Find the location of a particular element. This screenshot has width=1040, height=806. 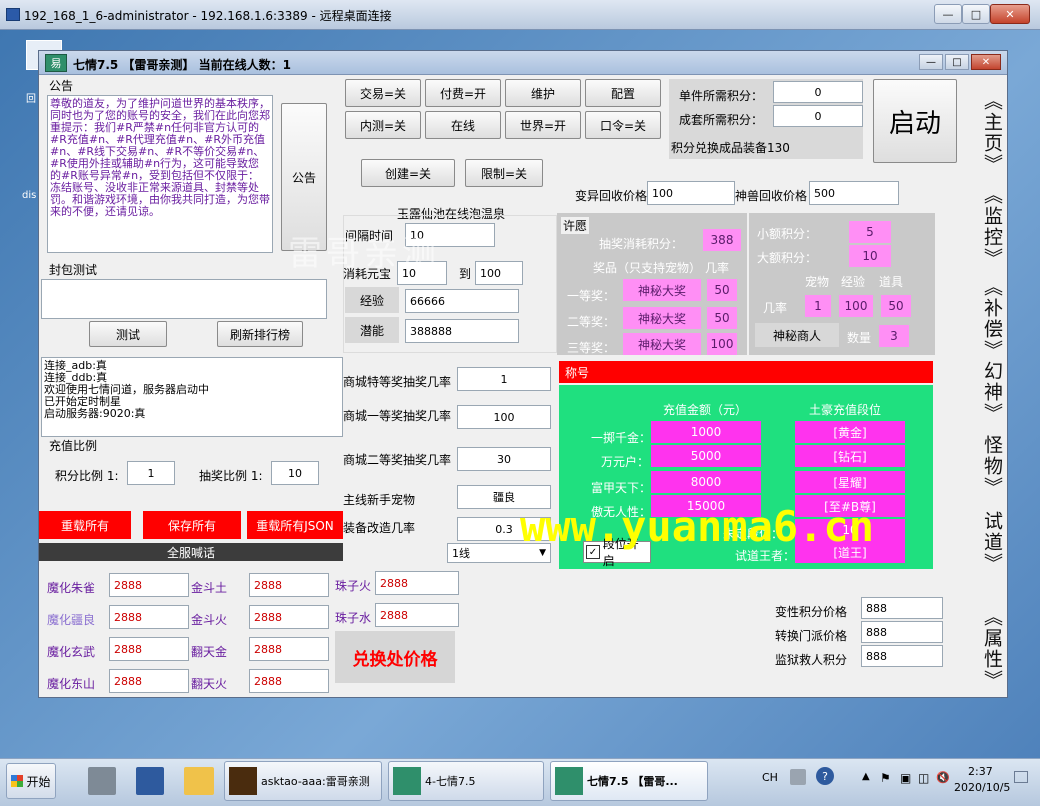

test-button: 测试 is located at coordinates (128, 334).